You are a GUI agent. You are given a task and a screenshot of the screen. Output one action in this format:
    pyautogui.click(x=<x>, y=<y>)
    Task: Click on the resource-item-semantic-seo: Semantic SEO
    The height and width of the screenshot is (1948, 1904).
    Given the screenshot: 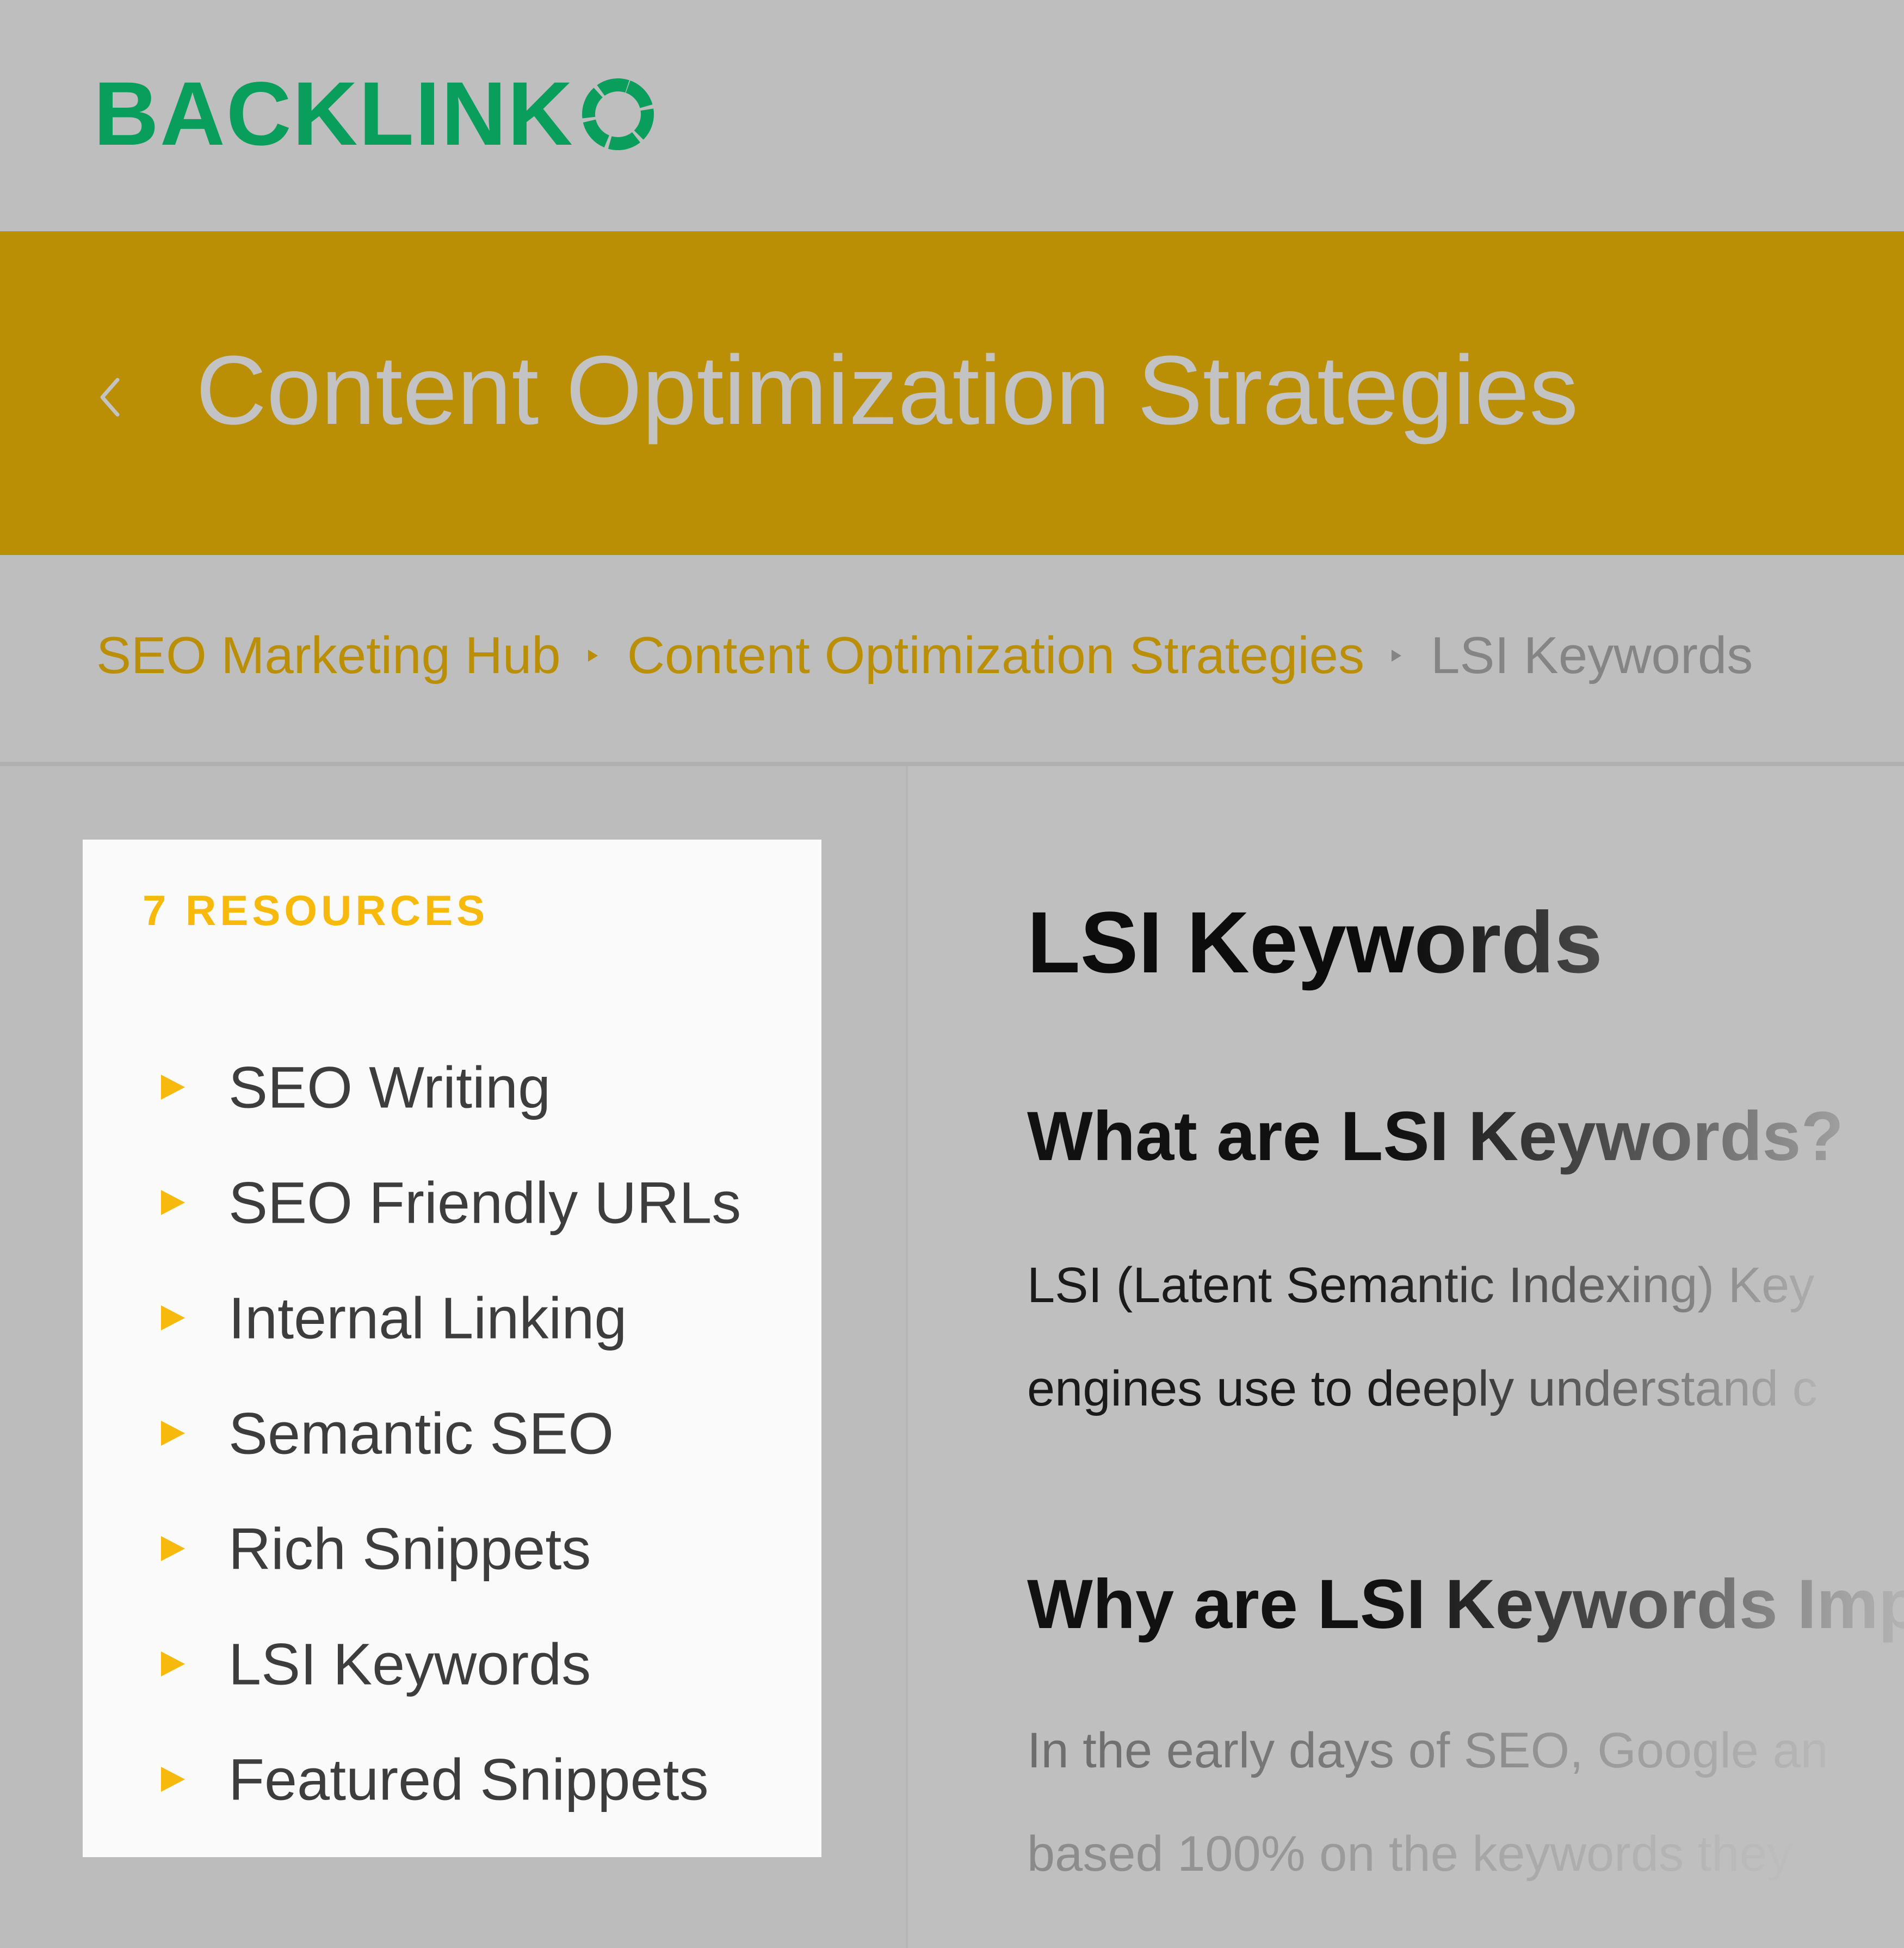 What is the action you would take?
    pyautogui.click(x=452, y=1433)
    